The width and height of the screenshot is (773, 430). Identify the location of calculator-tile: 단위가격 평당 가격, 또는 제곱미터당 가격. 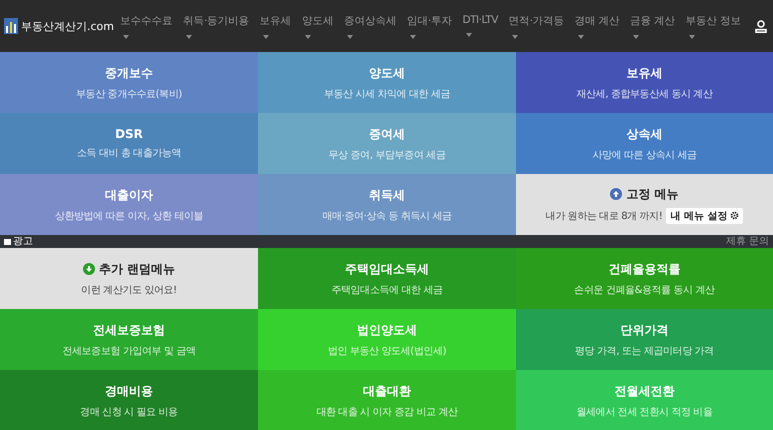
(644, 339).